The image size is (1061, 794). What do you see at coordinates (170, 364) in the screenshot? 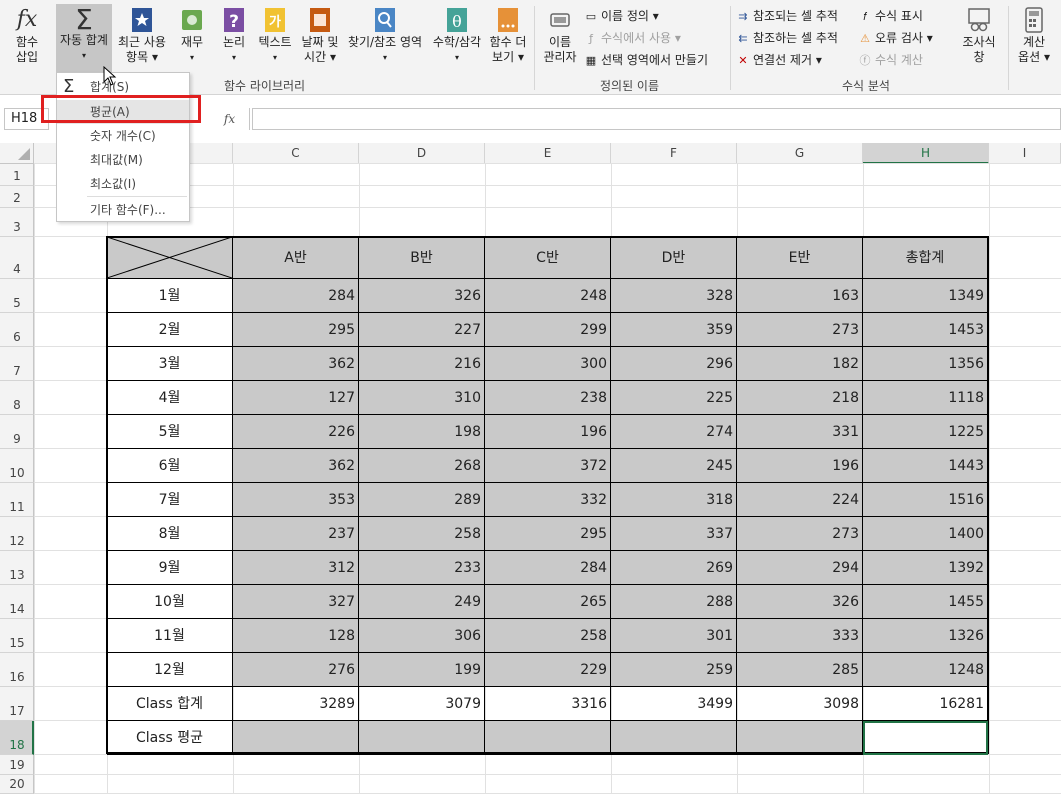
I see `month-label: 3월` at bounding box center [170, 364].